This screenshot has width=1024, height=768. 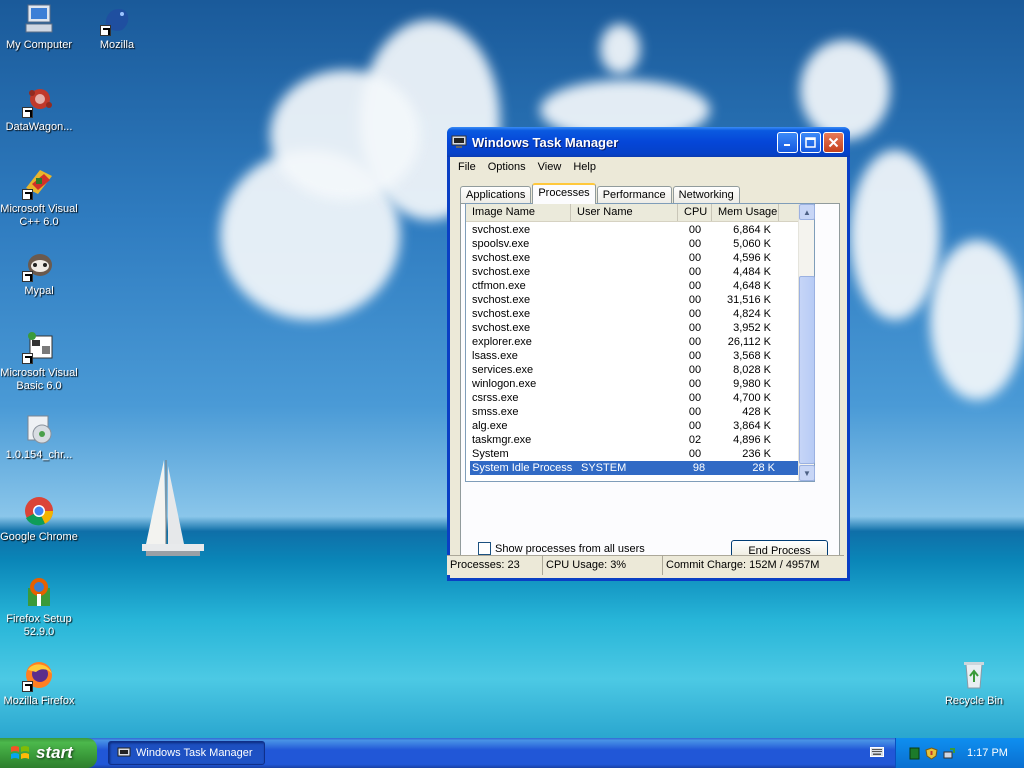 I want to click on process-row: System Idle Process SYSTEM 98 28 K, so click(x=634, y=468).